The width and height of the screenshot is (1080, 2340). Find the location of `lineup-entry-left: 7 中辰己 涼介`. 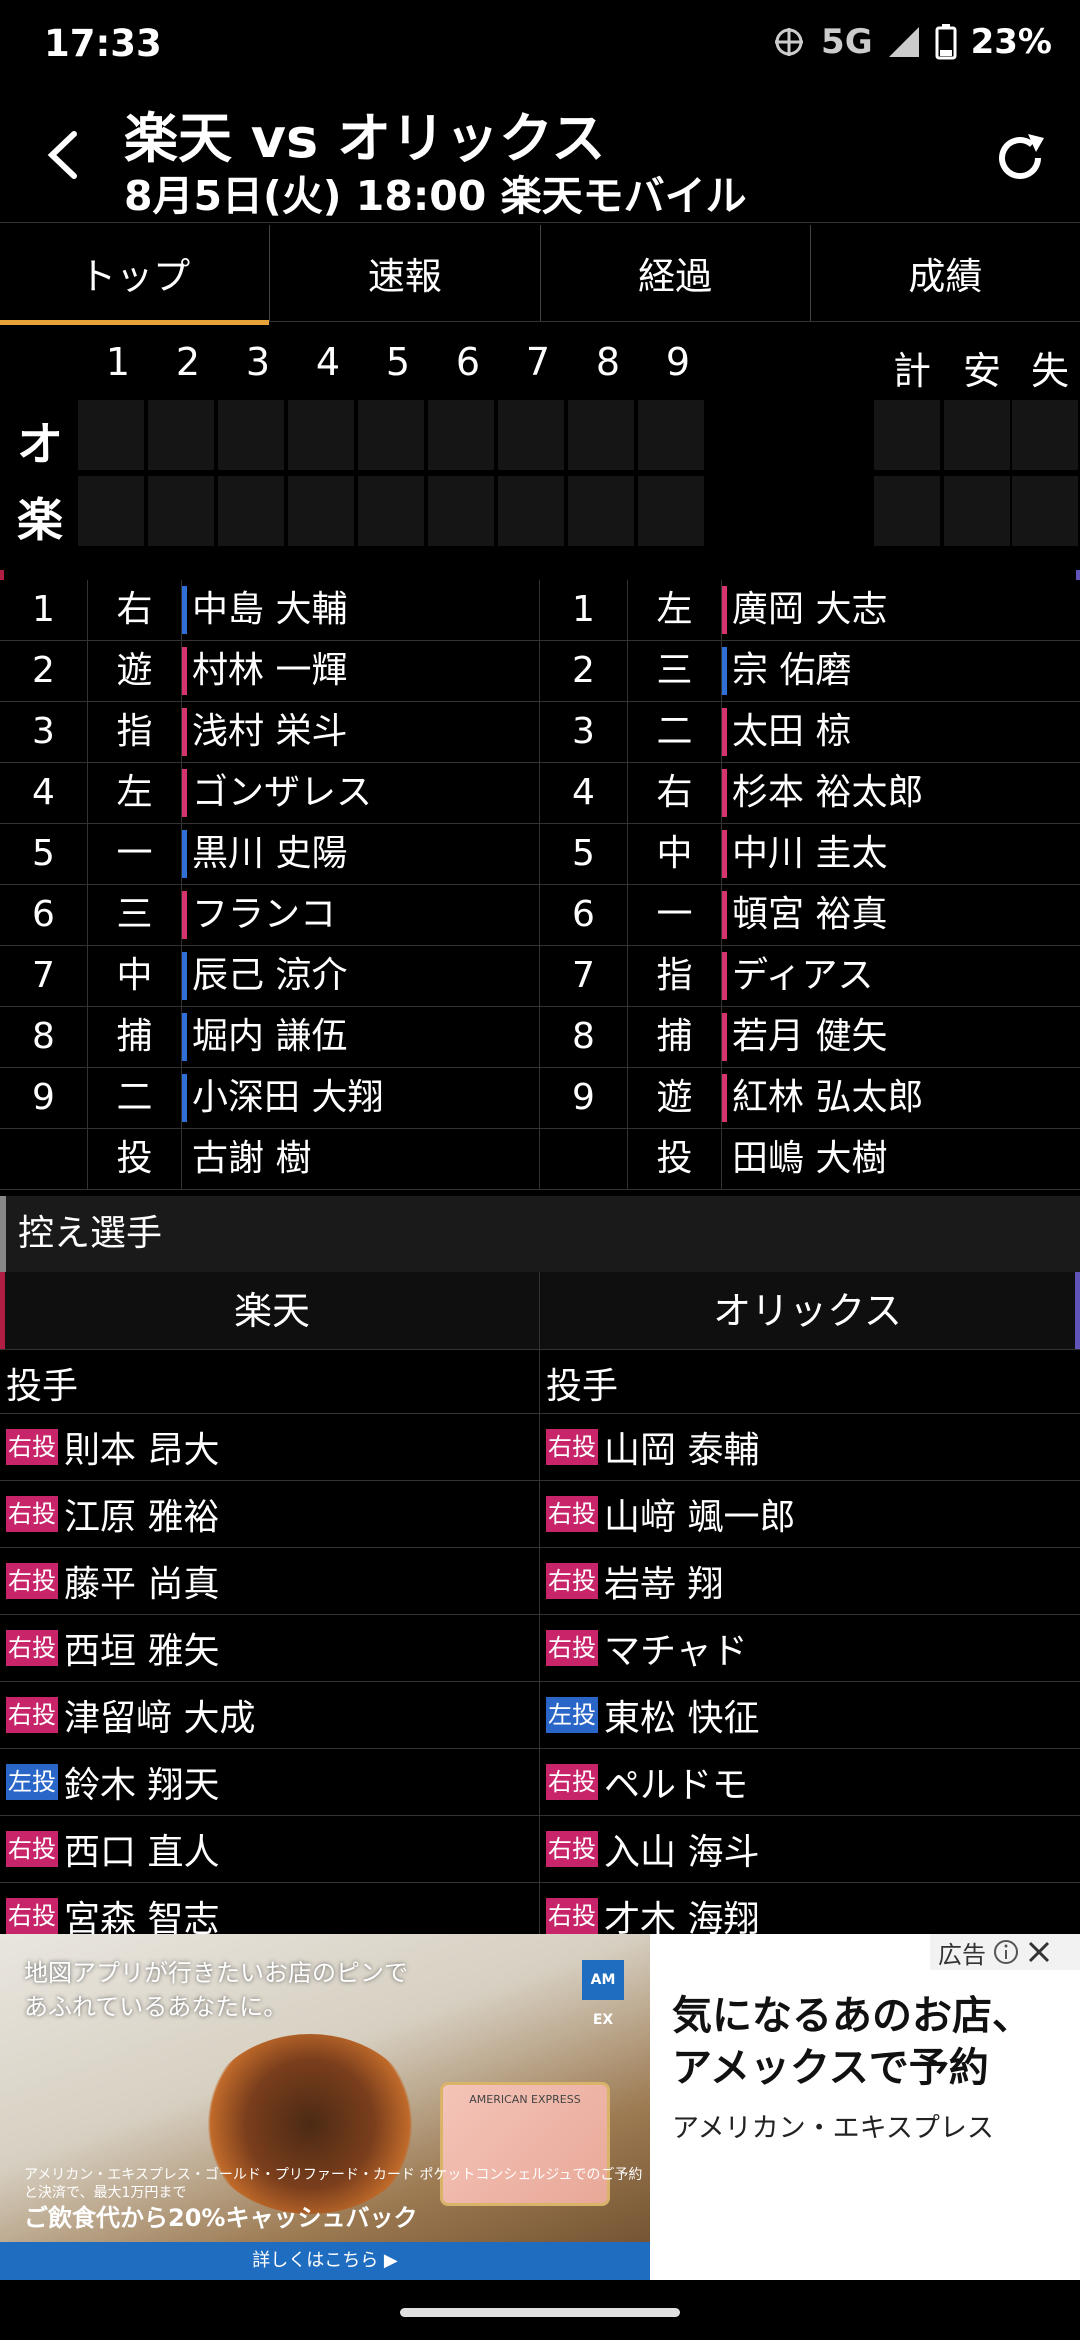

lineup-entry-left: 7 中辰己 涼介 is located at coordinates (270, 976).